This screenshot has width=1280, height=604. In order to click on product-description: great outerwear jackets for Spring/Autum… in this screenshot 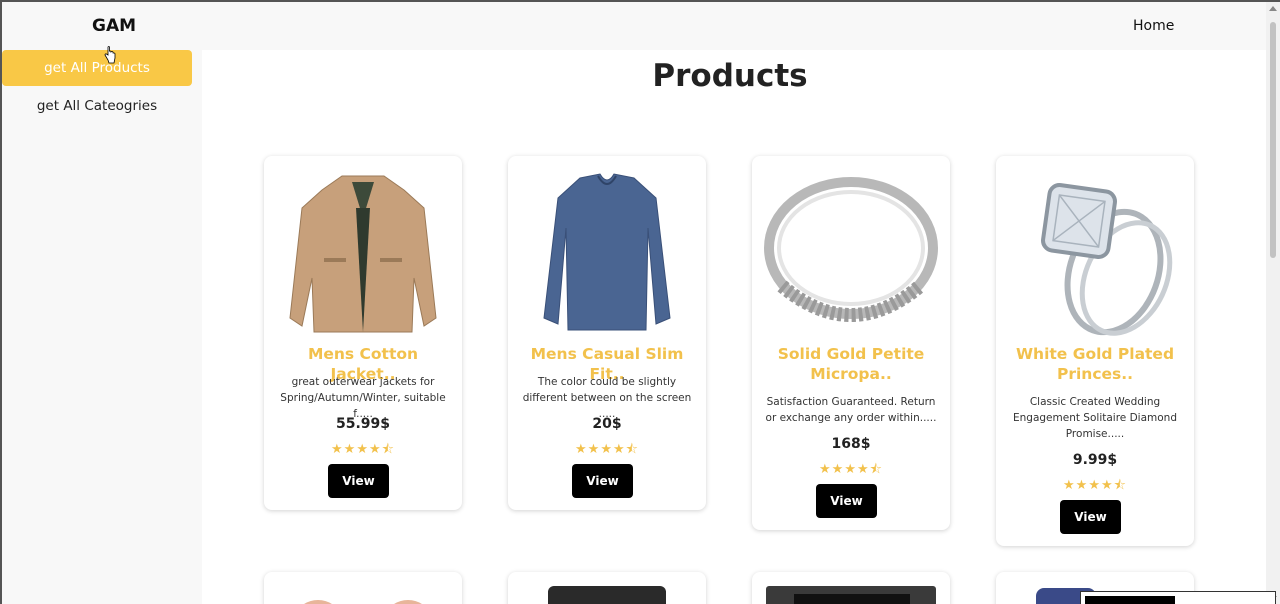, I will do `click(363, 398)`.